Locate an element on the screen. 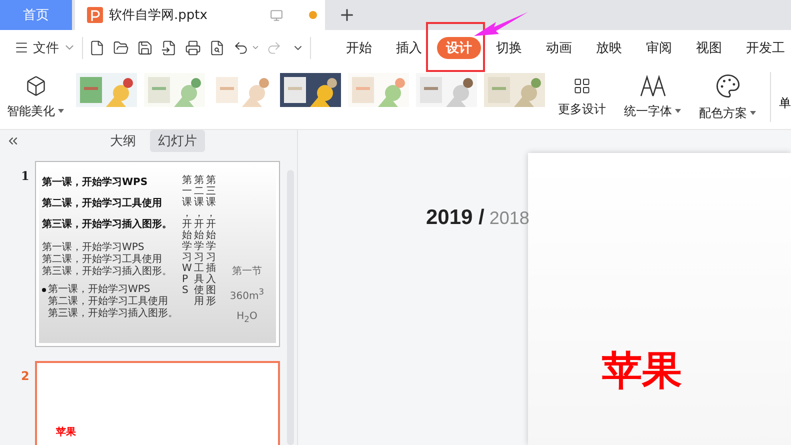  color-scheme-button: 配色方案 is located at coordinates (727, 97).